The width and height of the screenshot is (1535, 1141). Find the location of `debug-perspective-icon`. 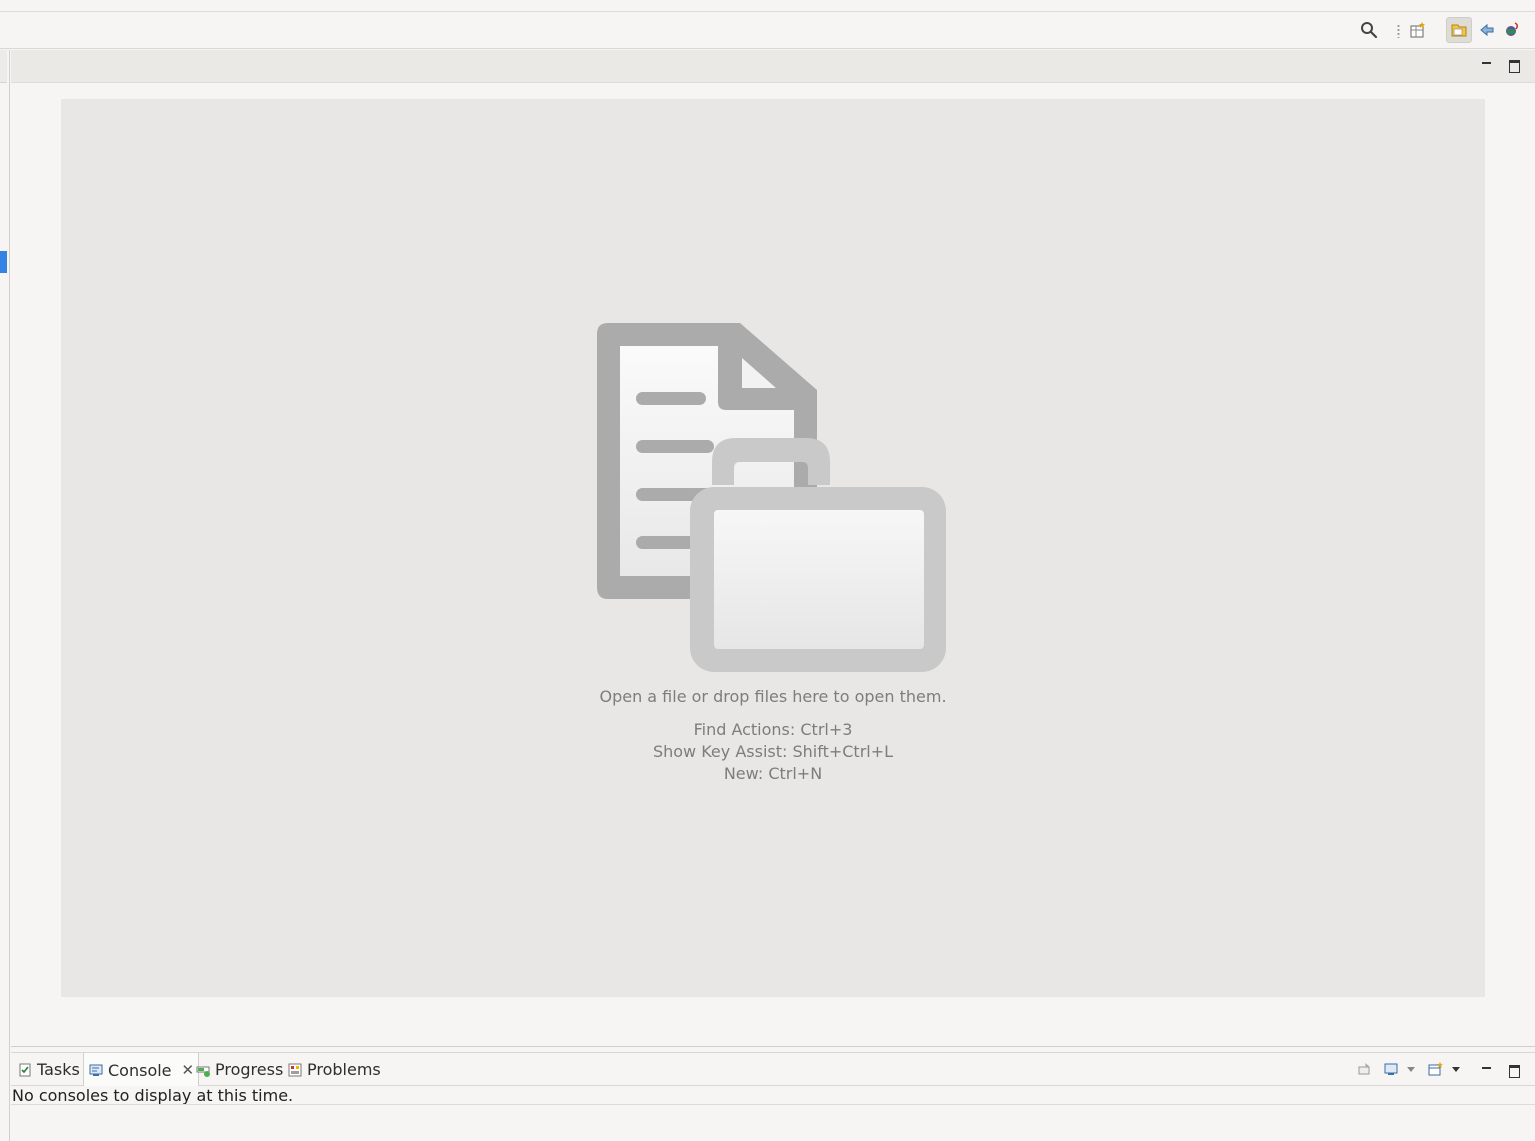

debug-perspective-icon is located at coordinates (1487, 30).